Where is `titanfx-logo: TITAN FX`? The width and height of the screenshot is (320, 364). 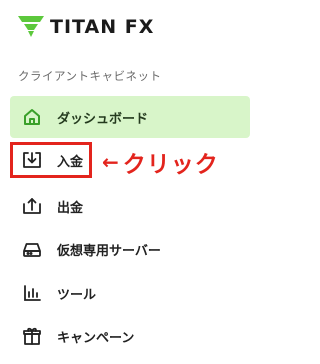
titanfx-logo: TITAN FX is located at coordinates (86, 27).